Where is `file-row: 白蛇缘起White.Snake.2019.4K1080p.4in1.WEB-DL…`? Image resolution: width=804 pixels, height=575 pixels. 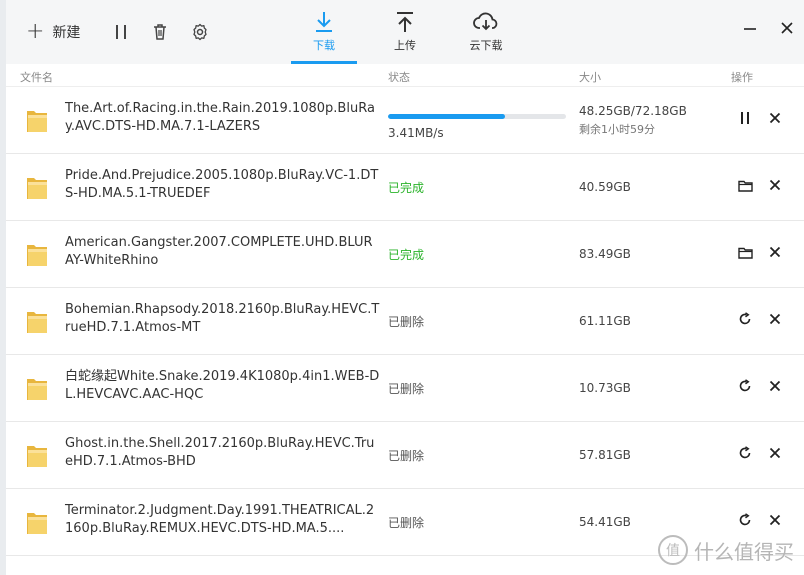 file-row: 白蛇缘起White.Snake.2019.4K1080p.4in1.WEB-DL… is located at coordinates (405, 388).